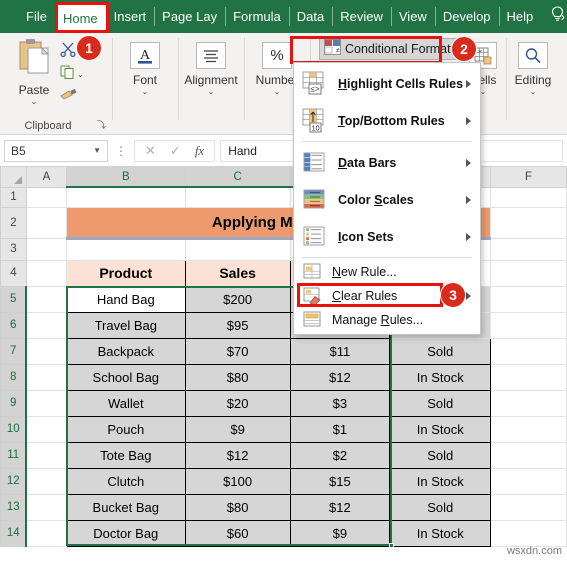 The image size is (567, 561). I want to click on menu-item-top-bottom-rules: 10 Top/Bottom Rules, so click(387, 120).